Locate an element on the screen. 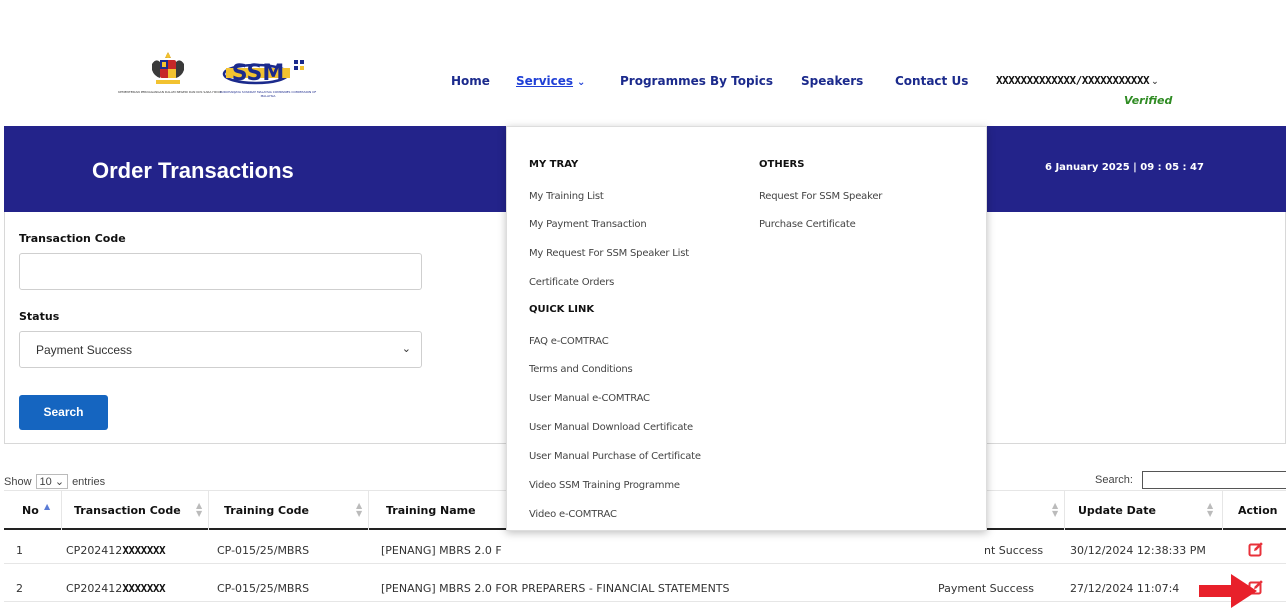  page-title: Order Transactions is located at coordinates (193, 170).